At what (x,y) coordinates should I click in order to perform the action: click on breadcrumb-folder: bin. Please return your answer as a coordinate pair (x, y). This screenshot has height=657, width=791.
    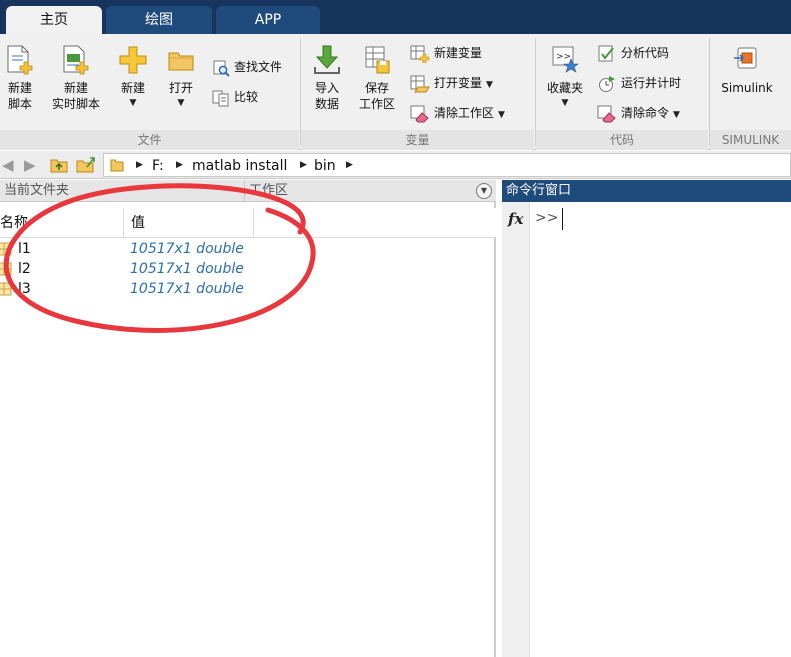
    Looking at the image, I should click on (325, 166).